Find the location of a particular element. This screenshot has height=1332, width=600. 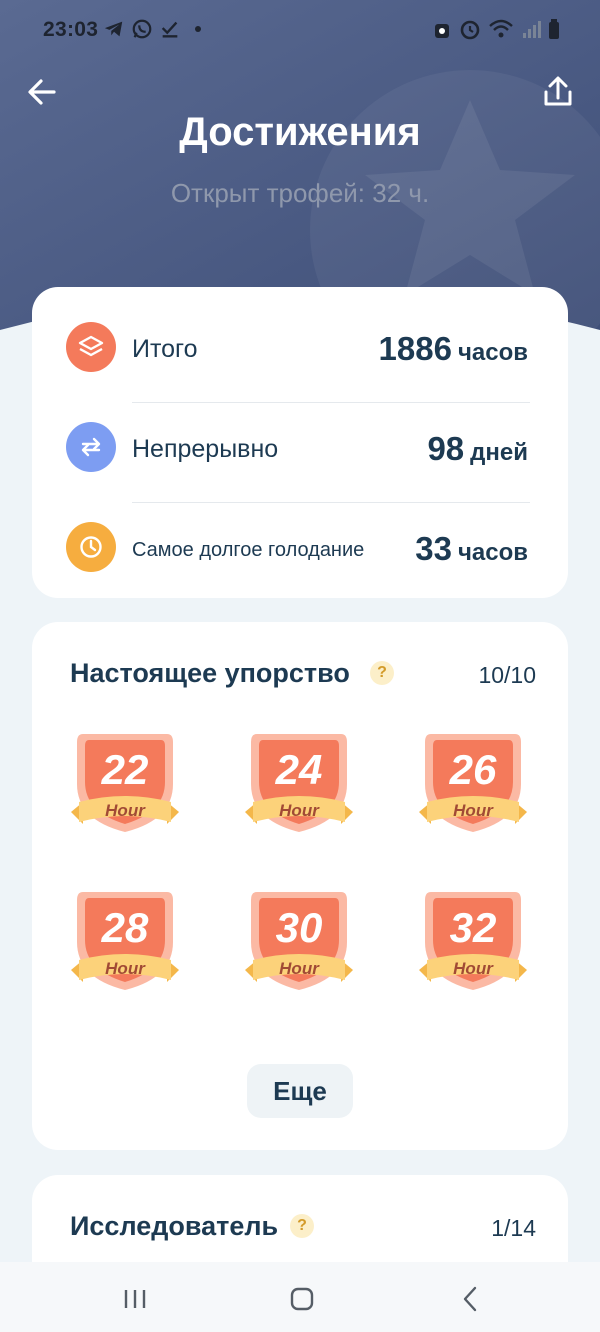

stat-value: 1886 часов is located at coordinates (453, 349).